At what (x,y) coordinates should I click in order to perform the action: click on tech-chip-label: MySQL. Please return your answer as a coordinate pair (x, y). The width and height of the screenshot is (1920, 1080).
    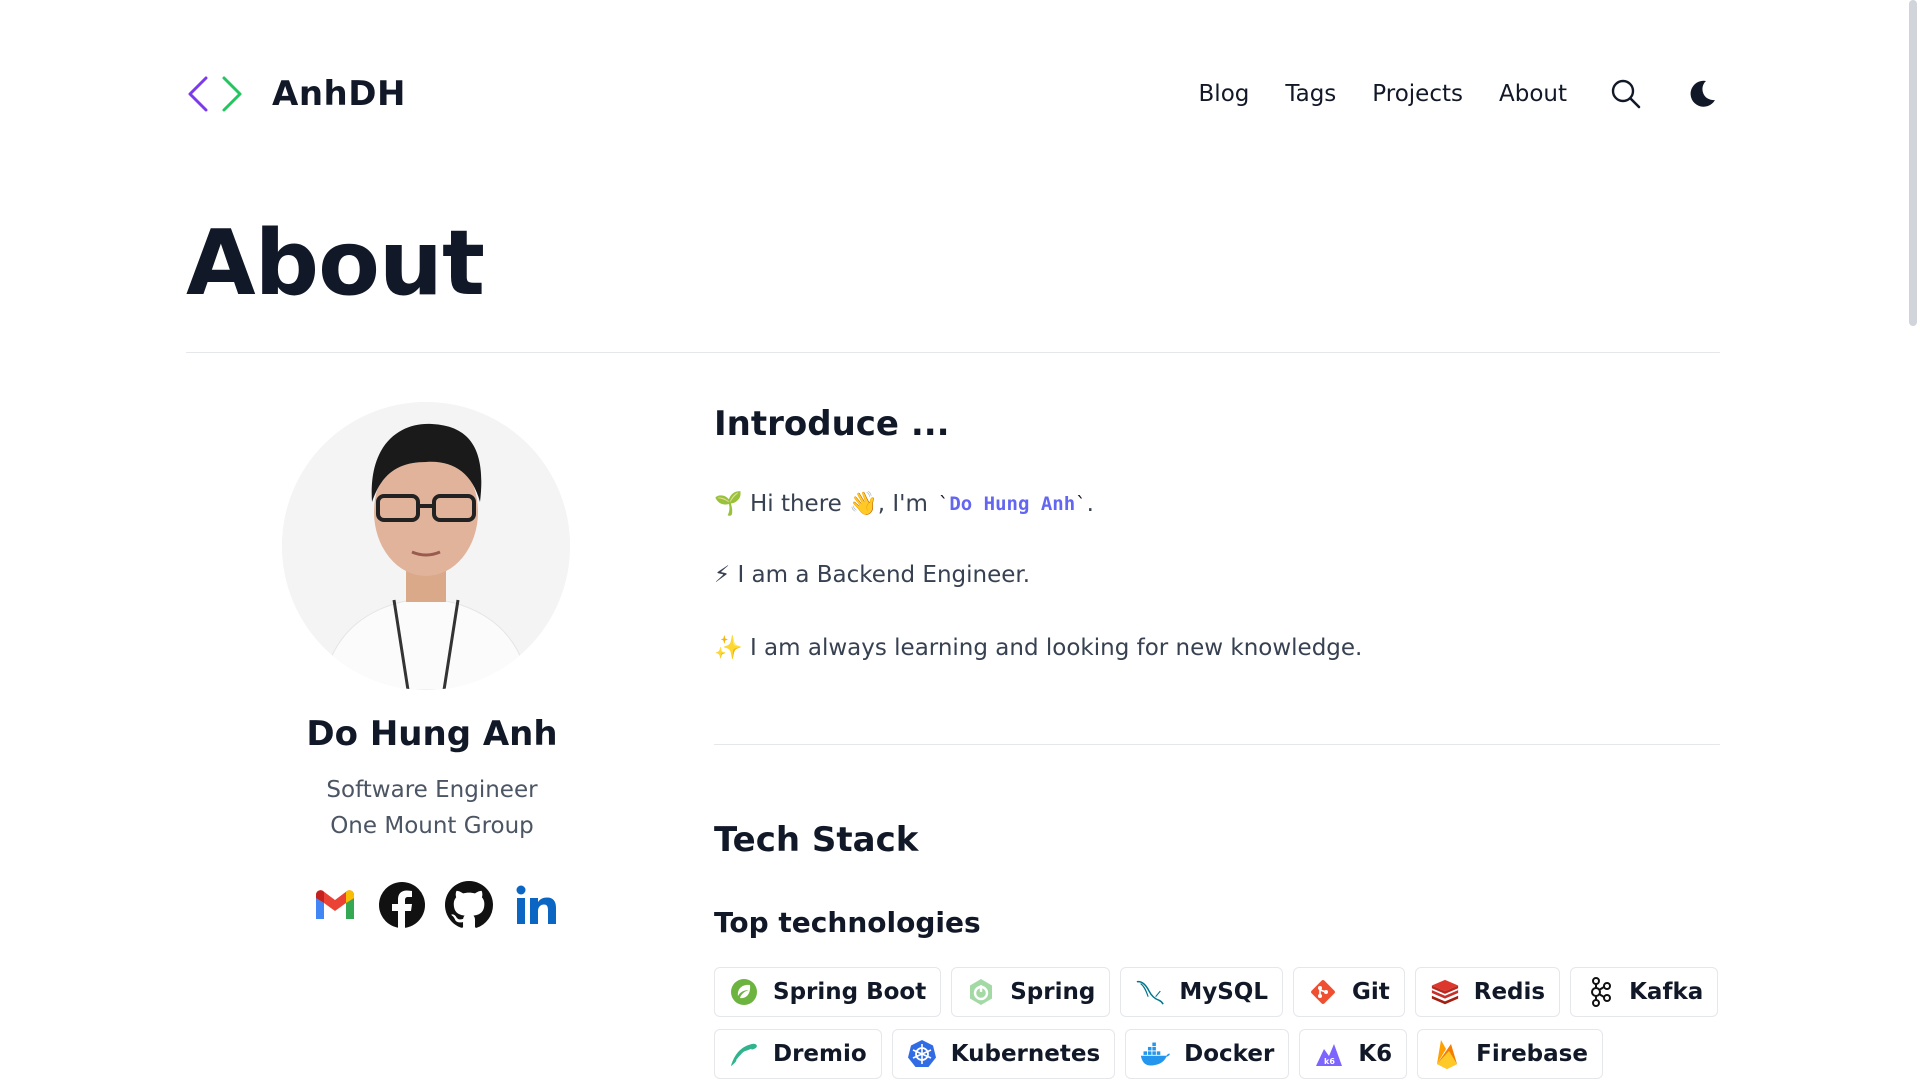
    Looking at the image, I should click on (1223, 992).